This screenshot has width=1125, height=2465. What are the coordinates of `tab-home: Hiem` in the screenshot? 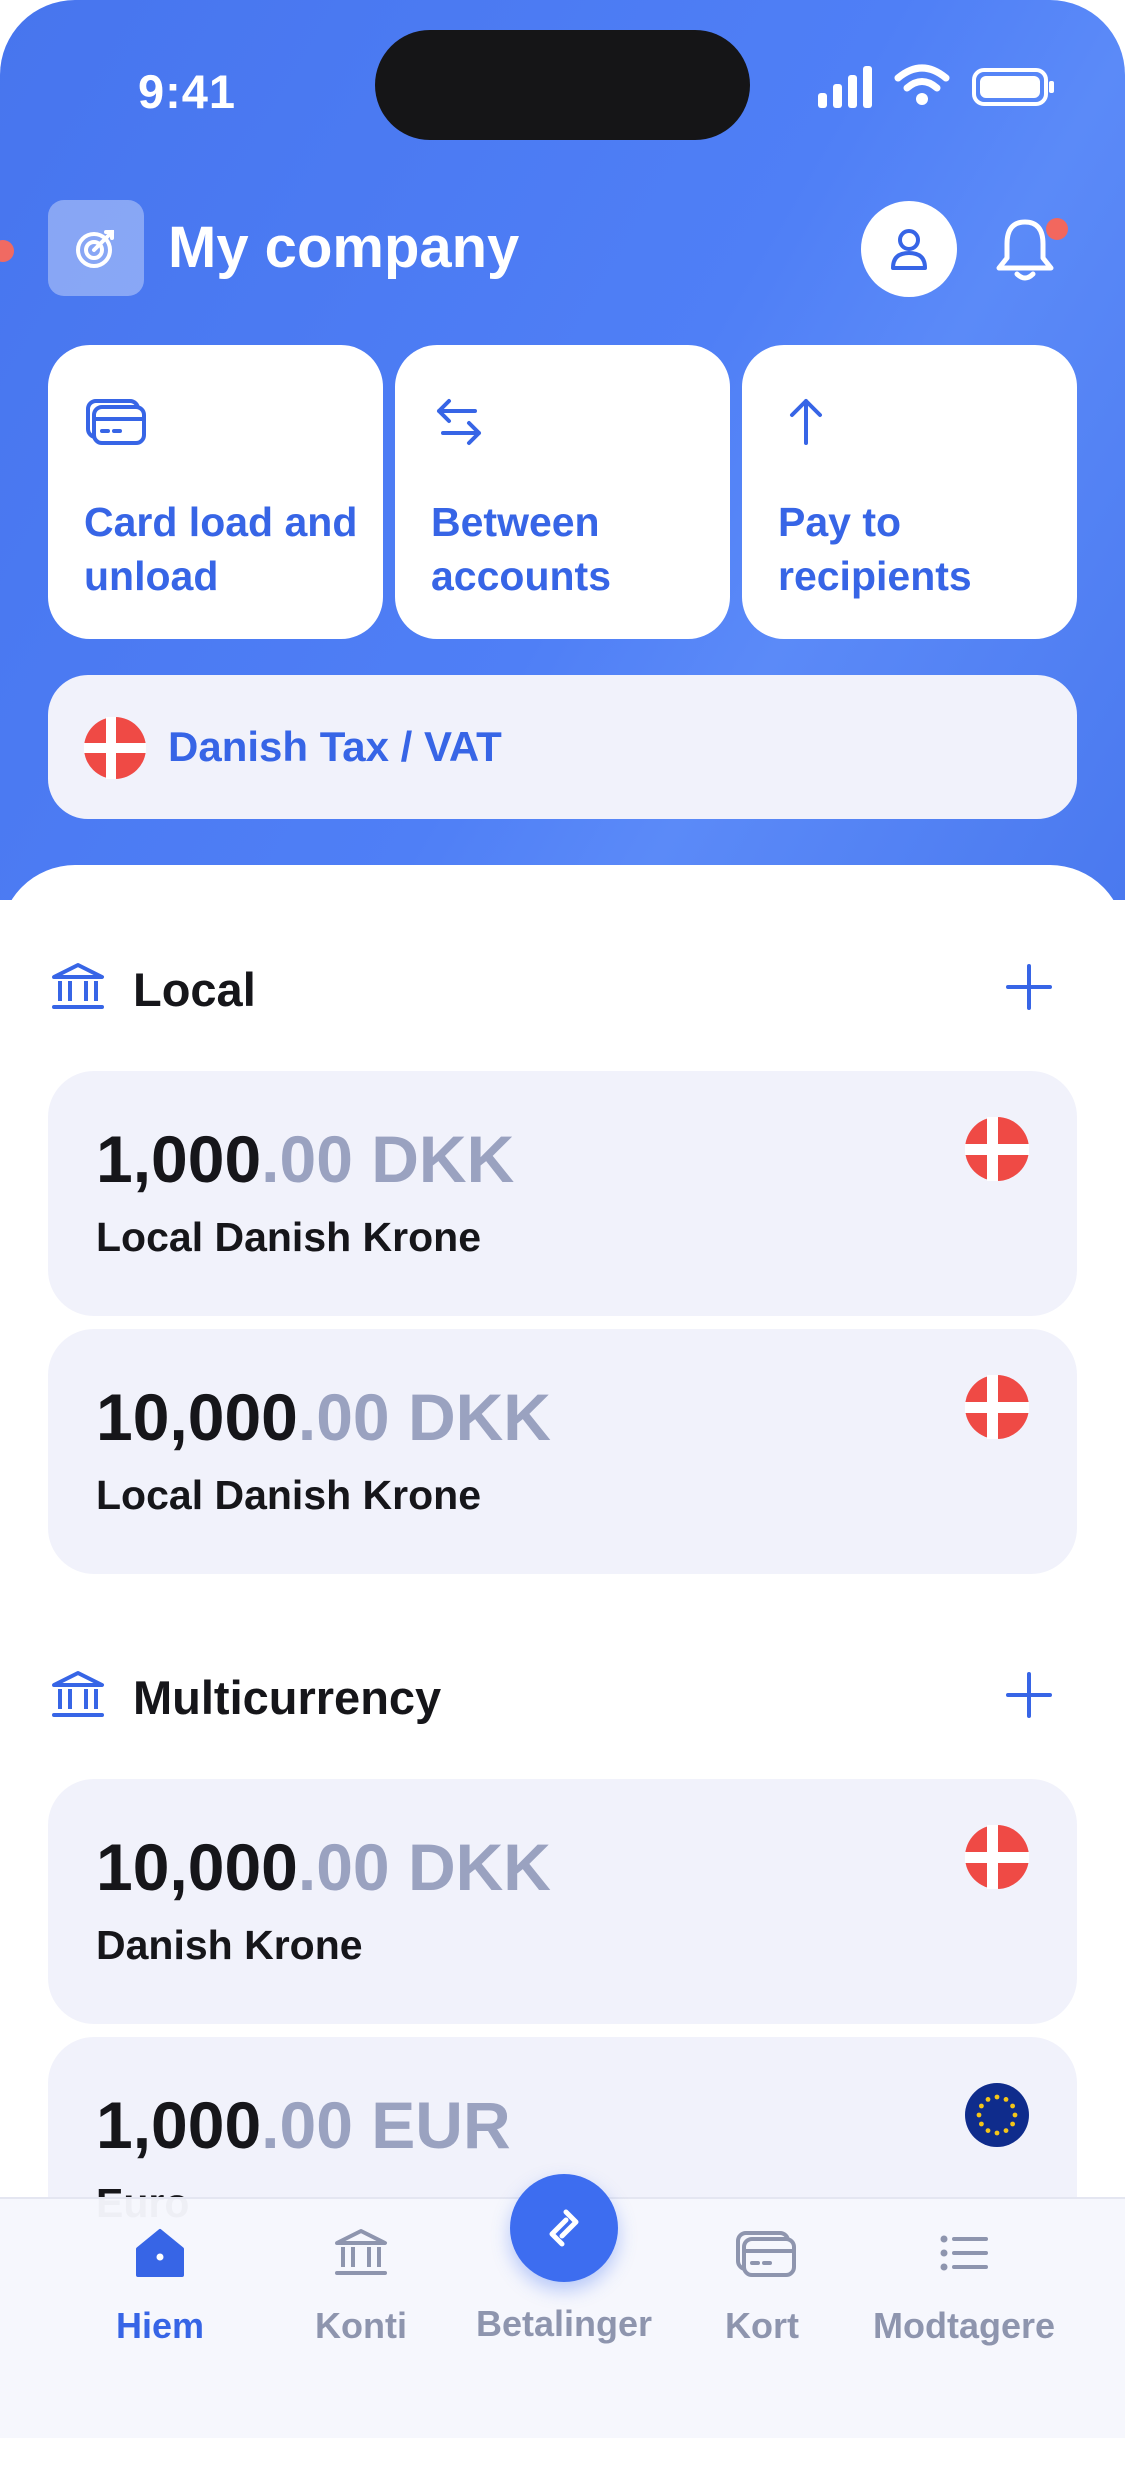 It's located at (160, 2318).